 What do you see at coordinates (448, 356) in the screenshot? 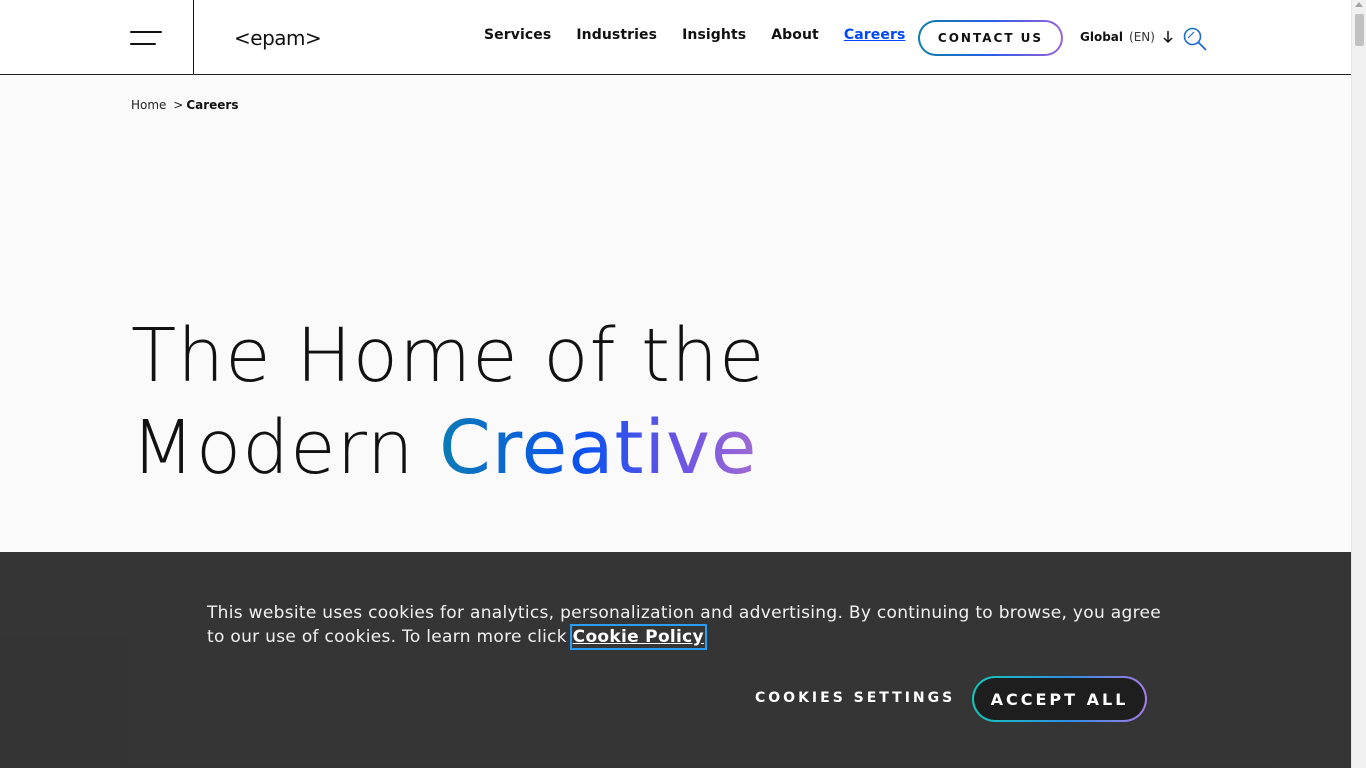
I see `hero-line-1: The Home of the` at bounding box center [448, 356].